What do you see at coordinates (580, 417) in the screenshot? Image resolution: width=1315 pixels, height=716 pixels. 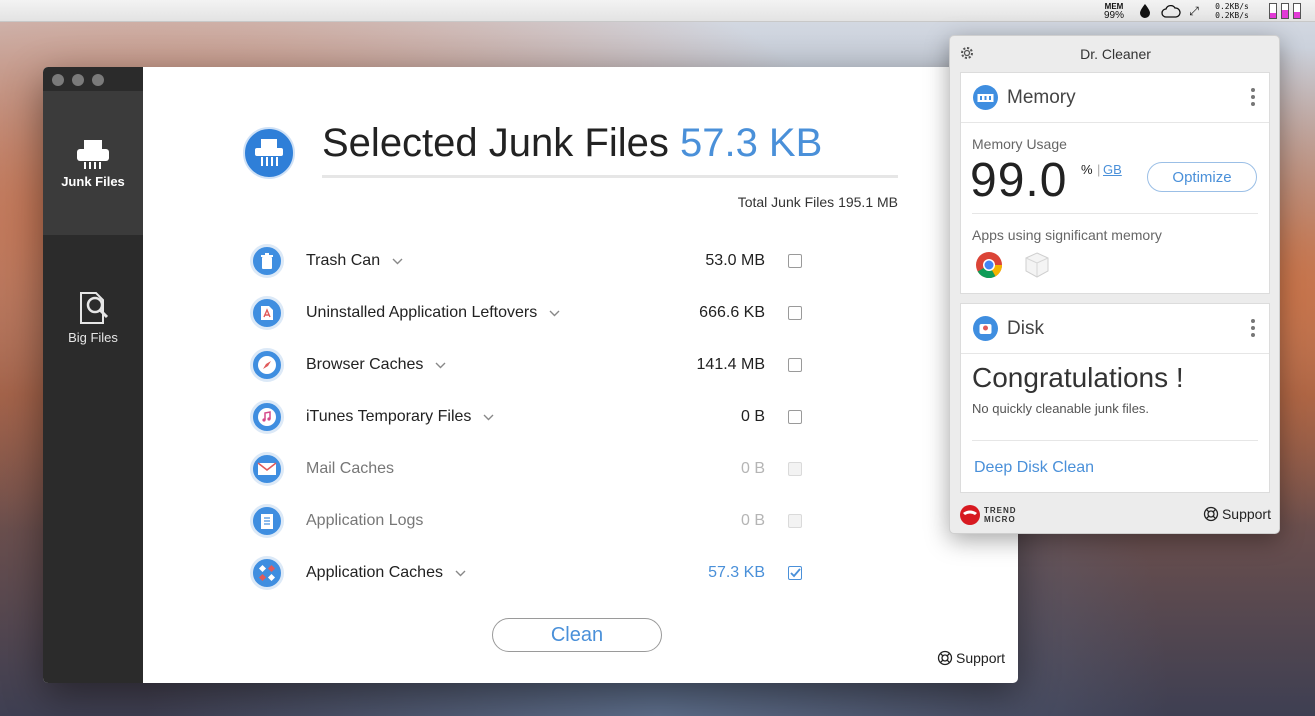 I see `junk-category-row: iTunes Temporary Files 0 B` at bounding box center [580, 417].